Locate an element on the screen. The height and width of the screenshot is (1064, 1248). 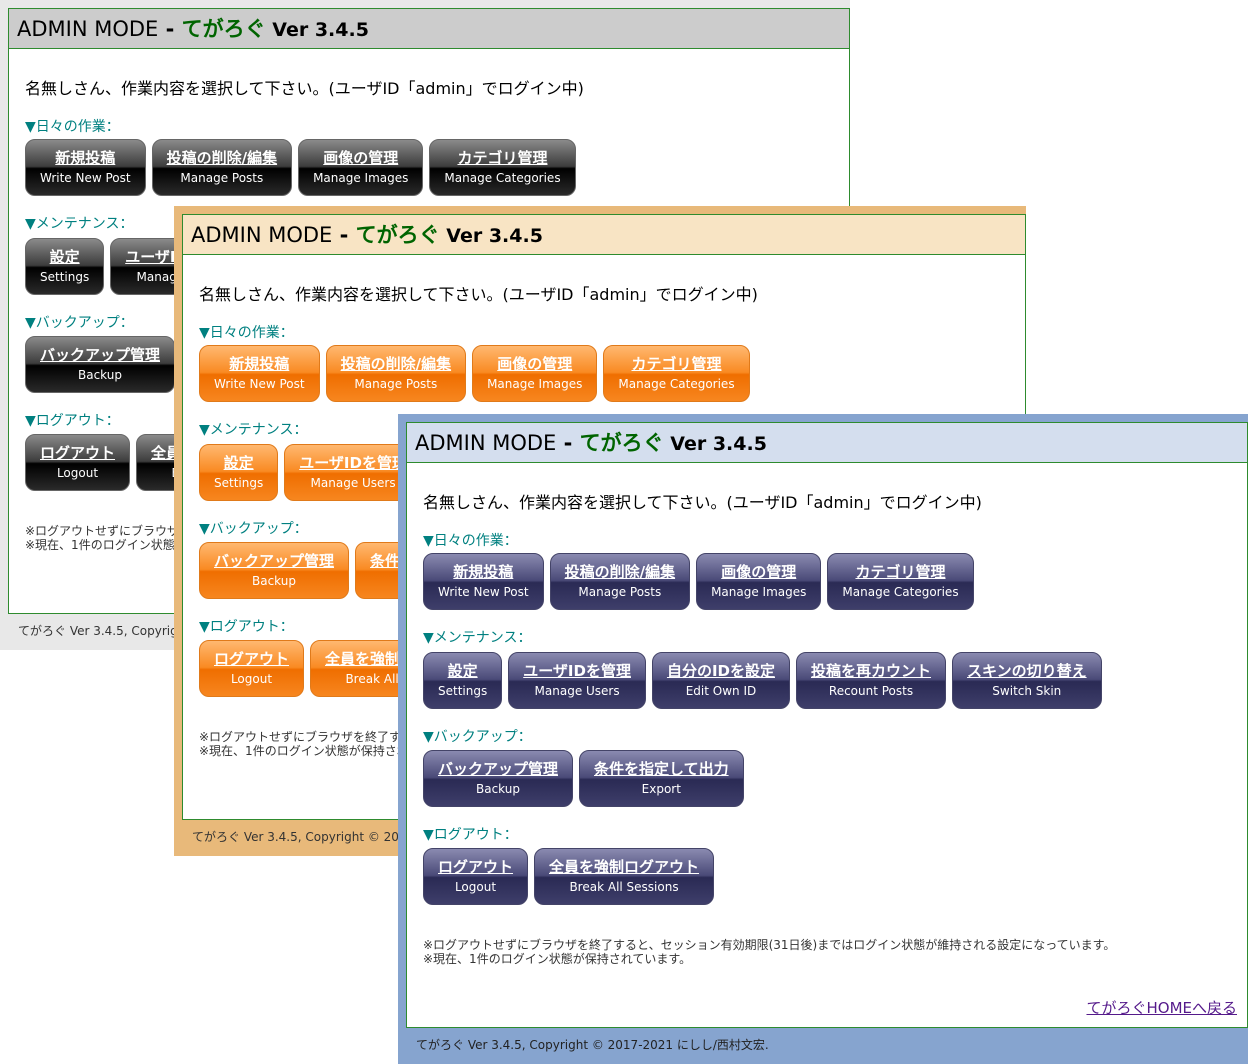
session-note-line2: ※現在、1件のログイン状態が保持されています。 is located at coordinates (557, 959).